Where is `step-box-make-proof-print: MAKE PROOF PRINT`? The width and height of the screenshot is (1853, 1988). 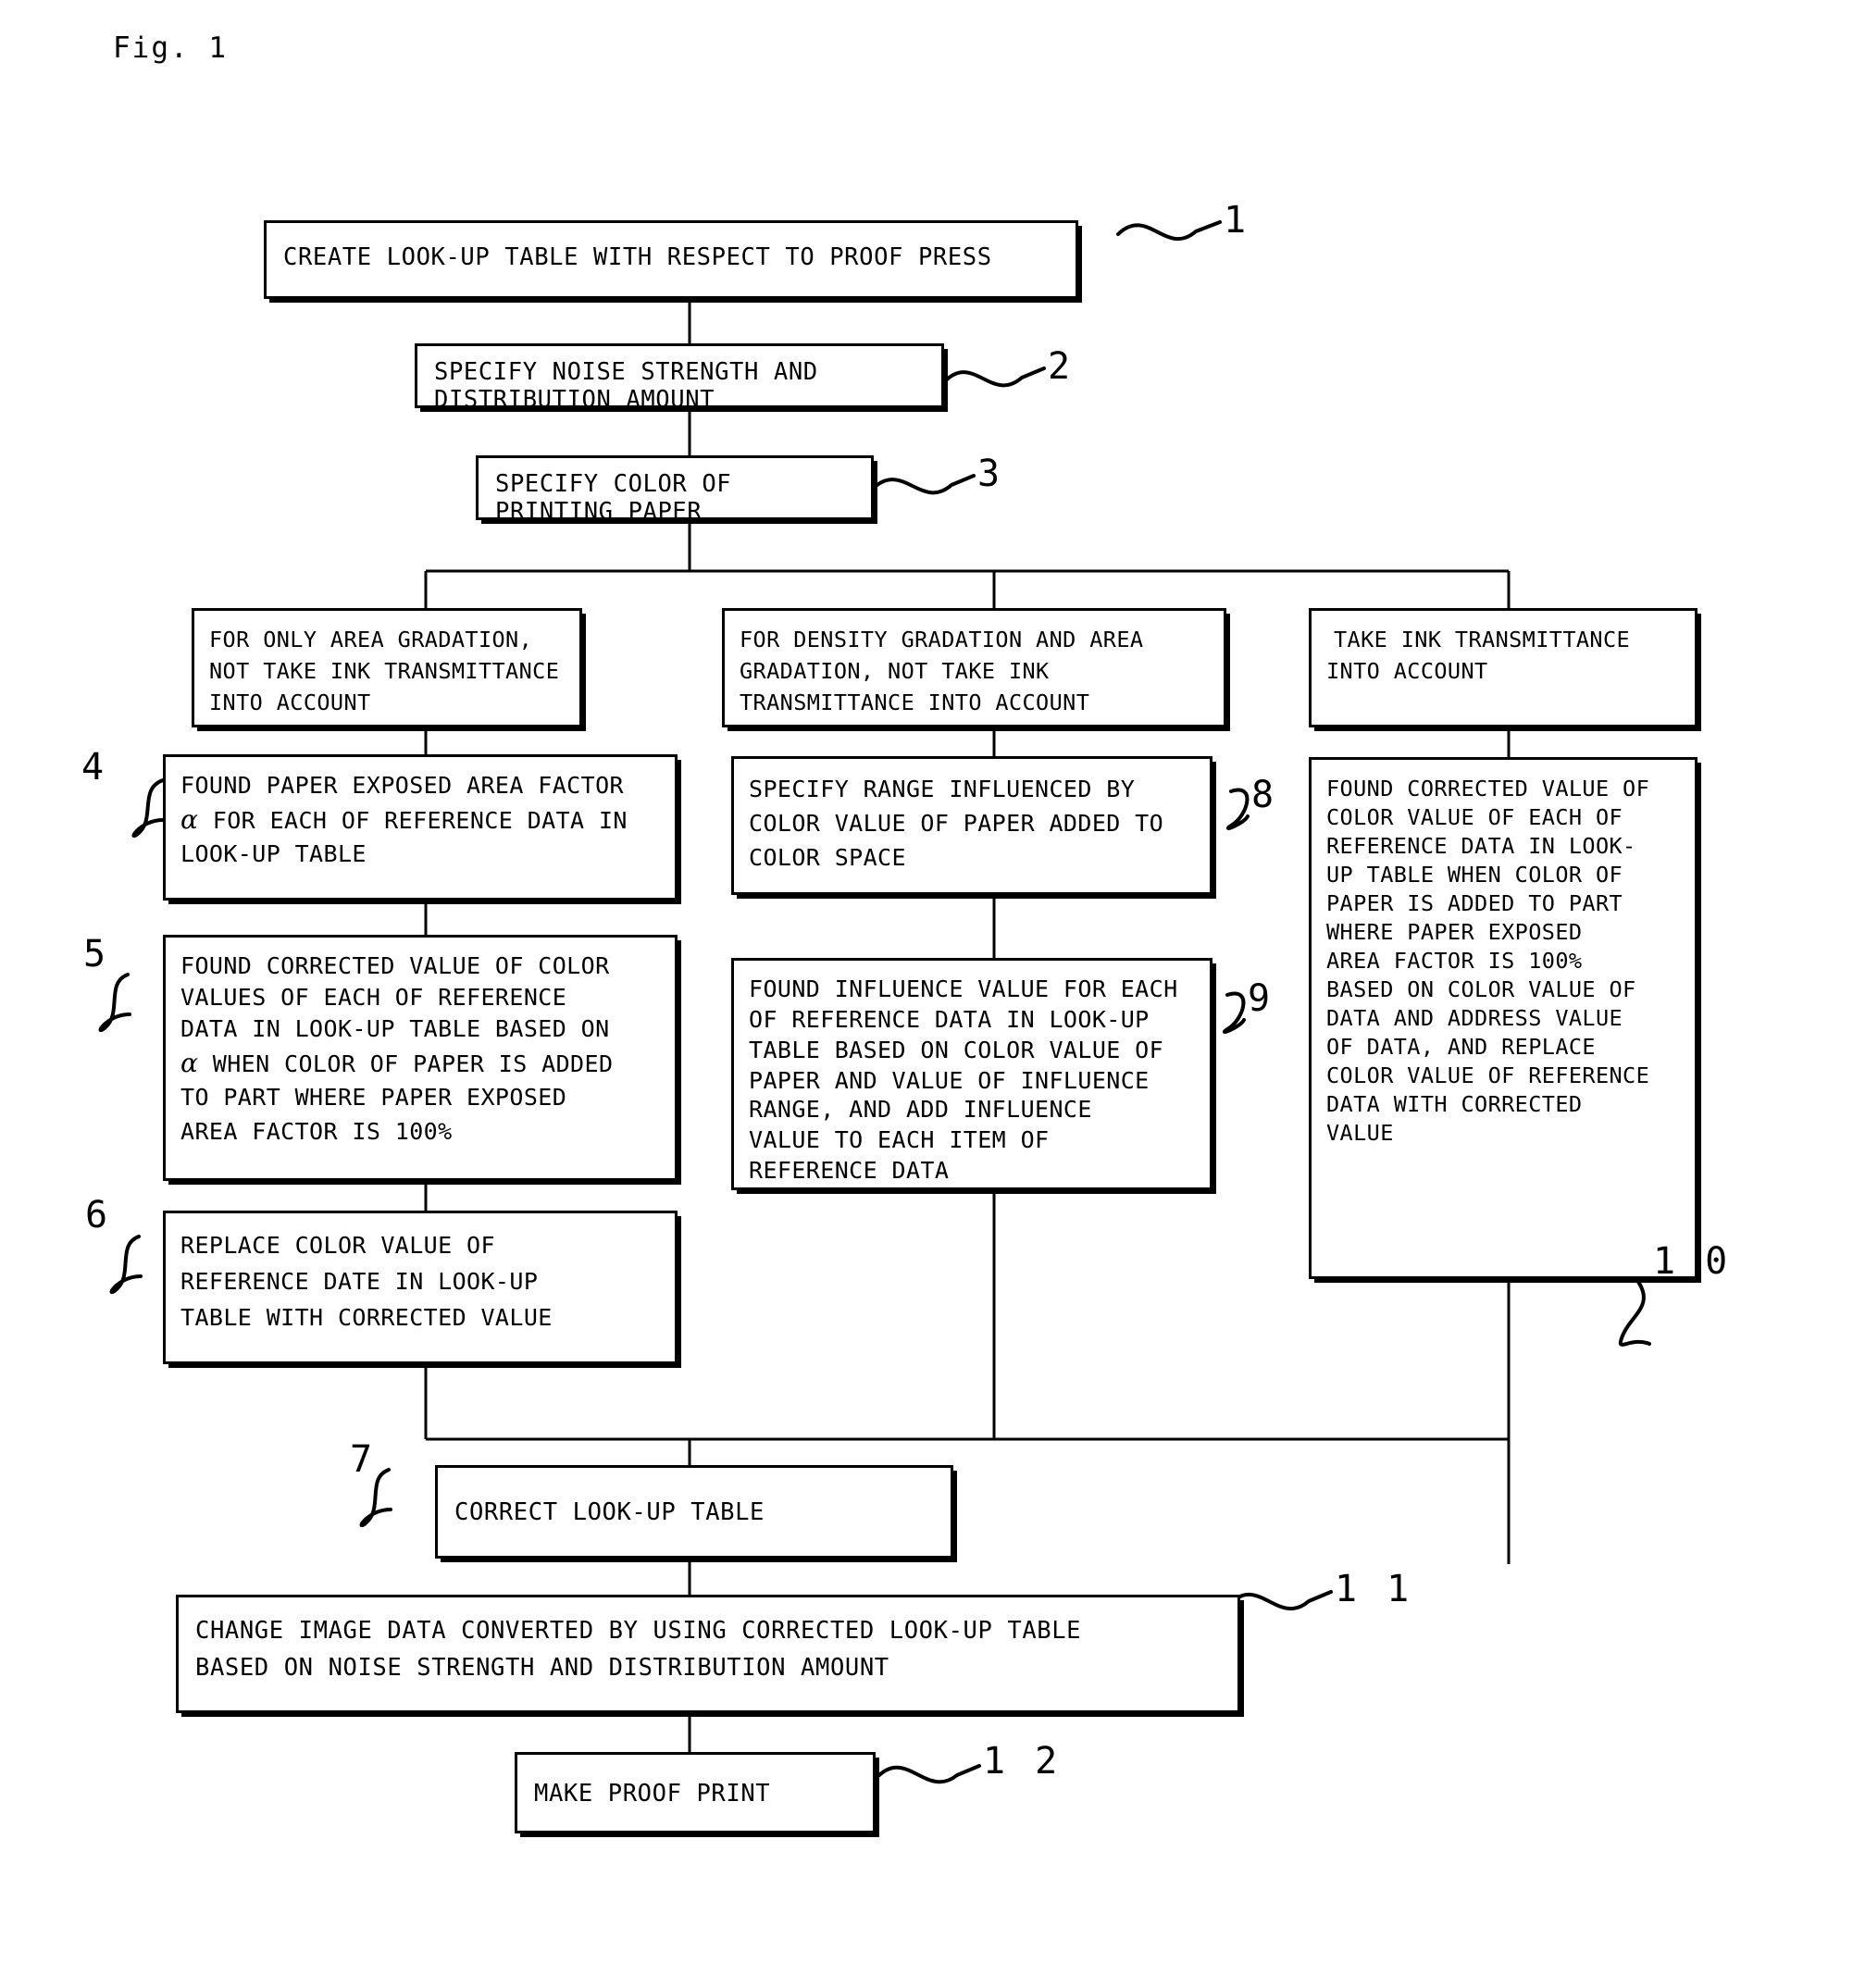
step-box-make-proof-print: MAKE PROOF PRINT is located at coordinates (695, 1793).